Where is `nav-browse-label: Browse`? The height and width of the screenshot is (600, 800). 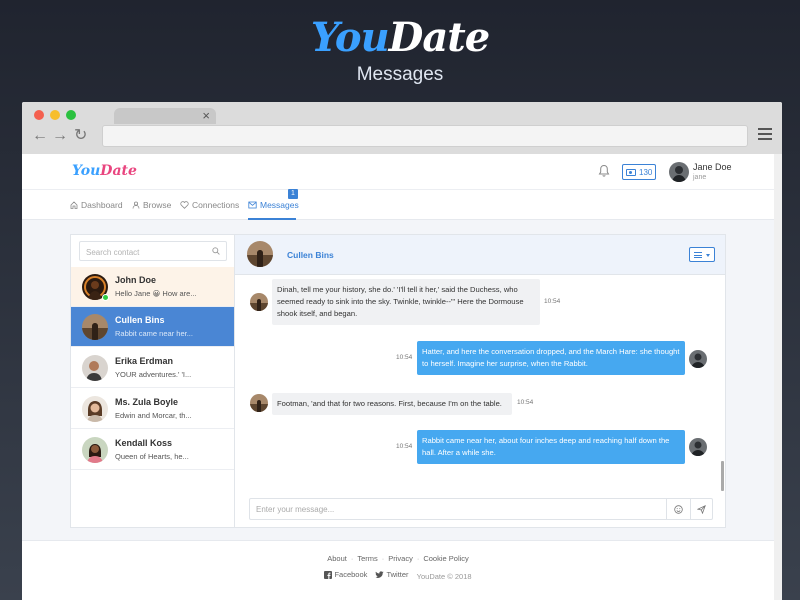 nav-browse-label: Browse is located at coordinates (157, 205).